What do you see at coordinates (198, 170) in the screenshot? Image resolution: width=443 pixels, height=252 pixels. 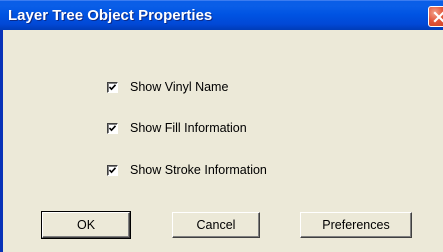 I see `checkbox-label: Show Stroke Information` at bounding box center [198, 170].